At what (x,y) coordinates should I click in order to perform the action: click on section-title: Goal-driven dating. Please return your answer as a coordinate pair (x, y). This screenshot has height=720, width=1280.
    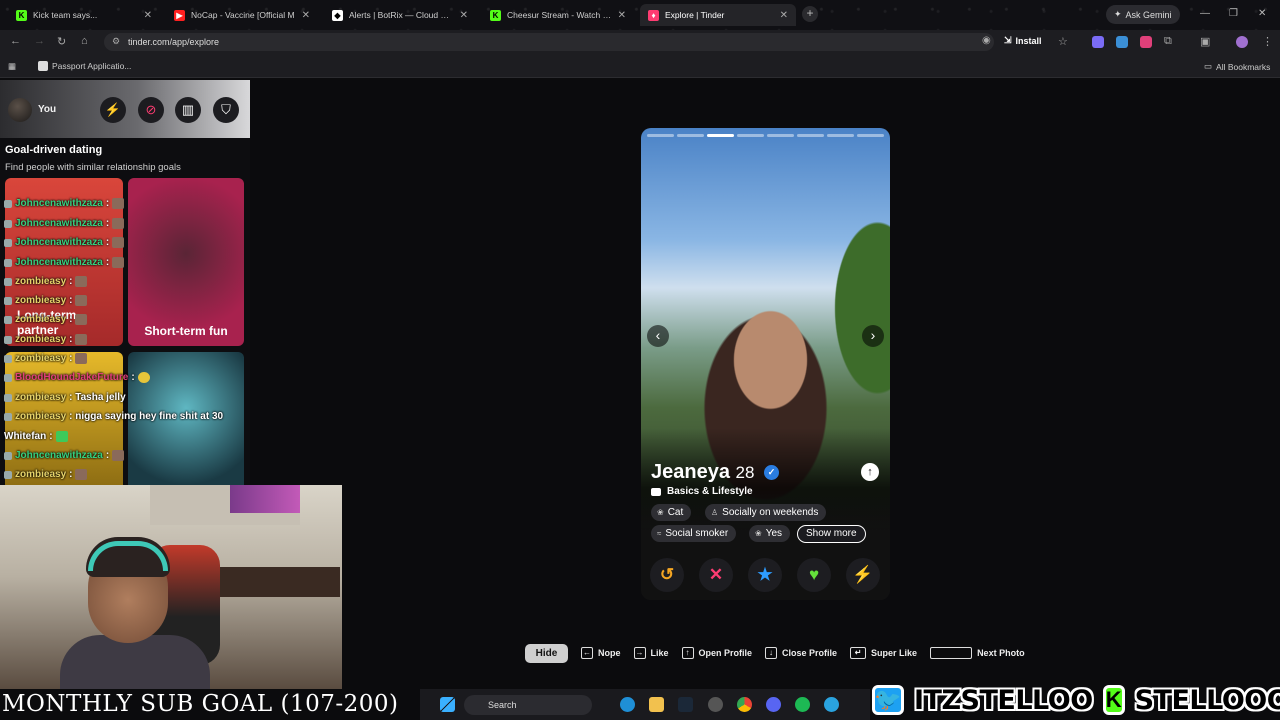
    Looking at the image, I should click on (54, 150).